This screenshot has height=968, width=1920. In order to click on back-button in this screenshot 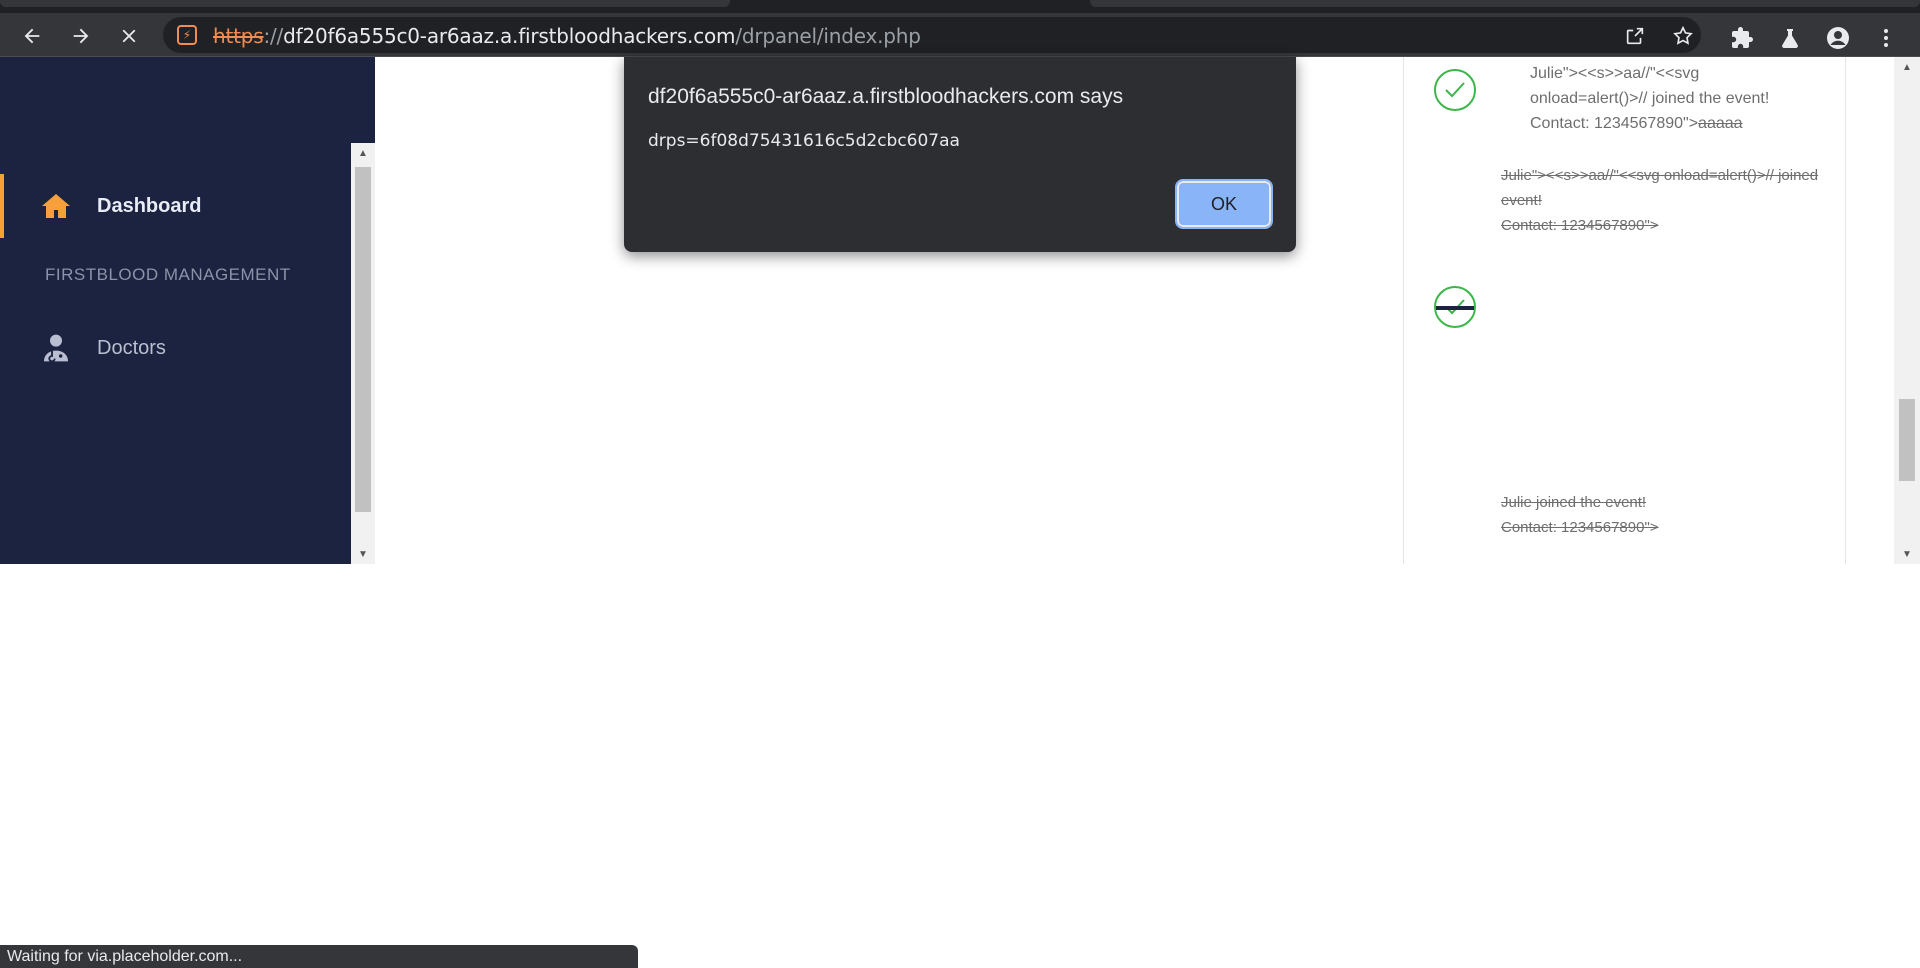, I will do `click(32, 36)`.